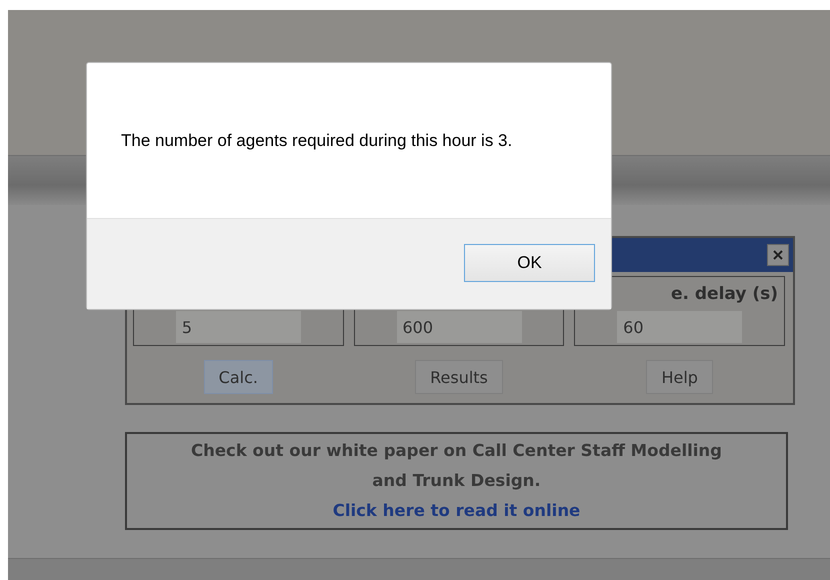  I want to click on action-button: Help, so click(679, 377).